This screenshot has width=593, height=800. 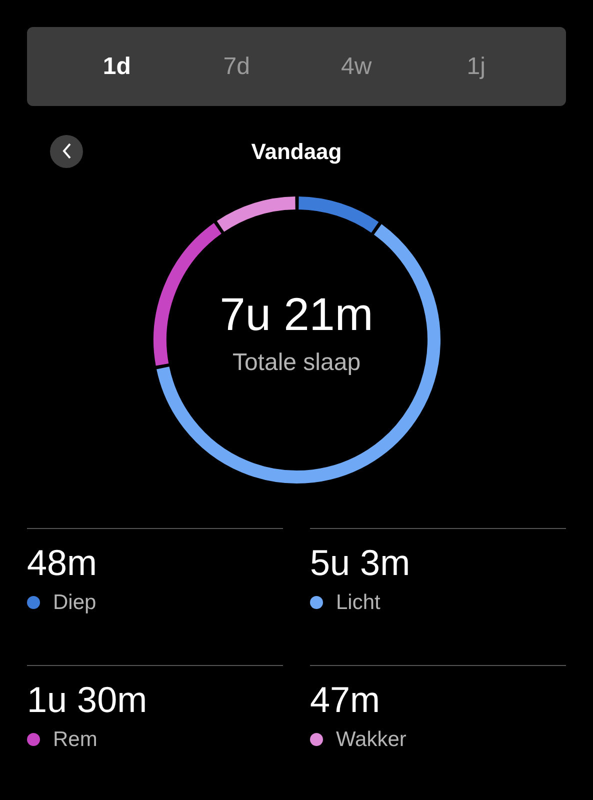 What do you see at coordinates (346, 700) in the screenshot?
I see `stage-duration: 47m` at bounding box center [346, 700].